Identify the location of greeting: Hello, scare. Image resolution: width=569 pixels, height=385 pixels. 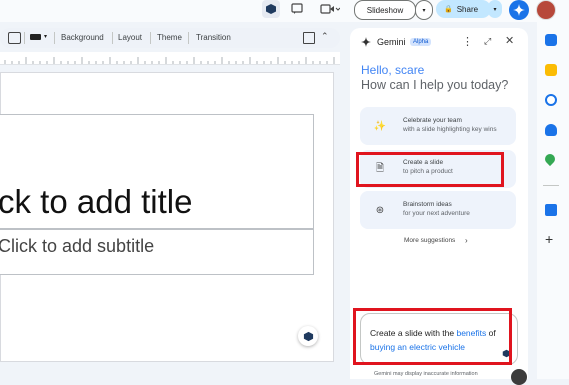
(393, 70).